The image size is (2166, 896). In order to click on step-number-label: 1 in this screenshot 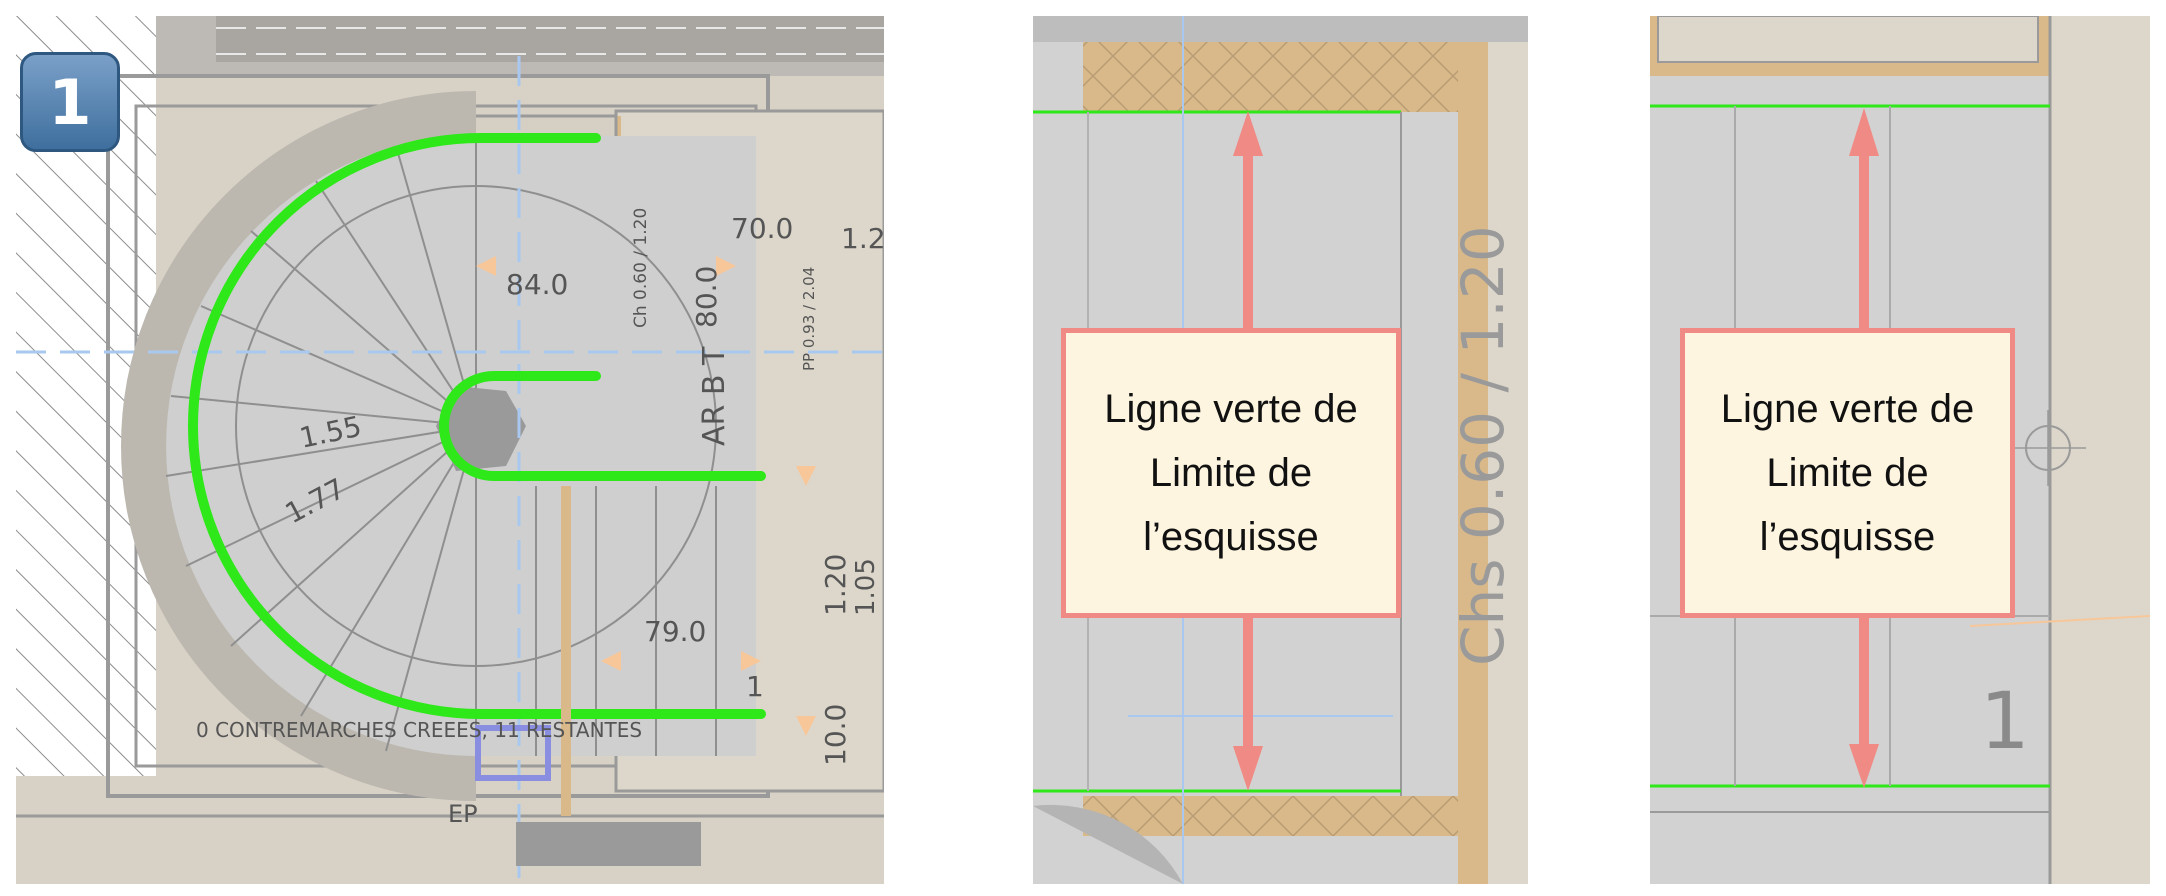, I will do `click(2005, 722)`.